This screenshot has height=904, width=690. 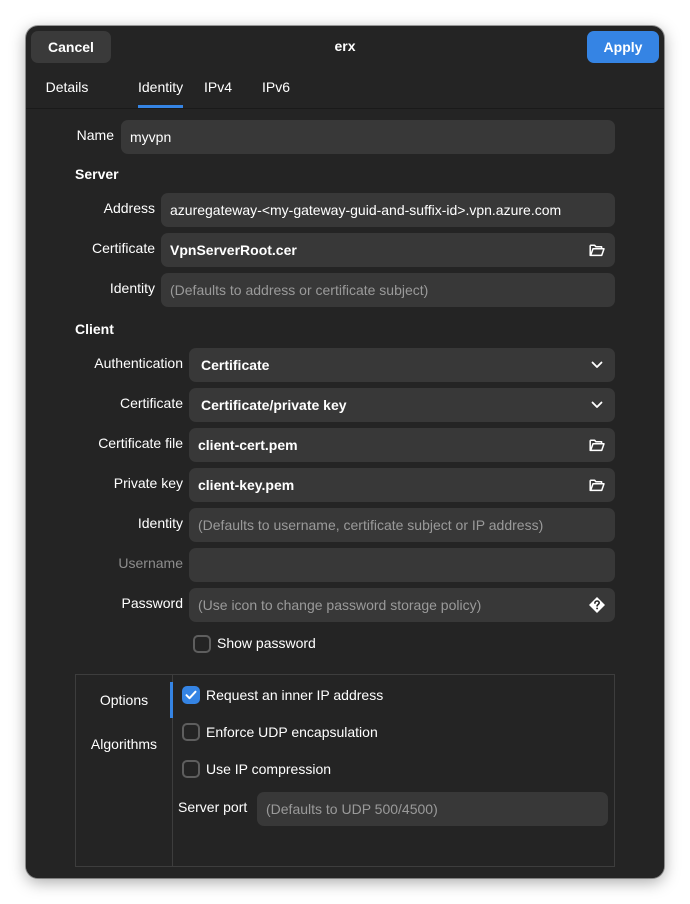 I want to click on question-diamond-icon, so click(x=597, y=605).